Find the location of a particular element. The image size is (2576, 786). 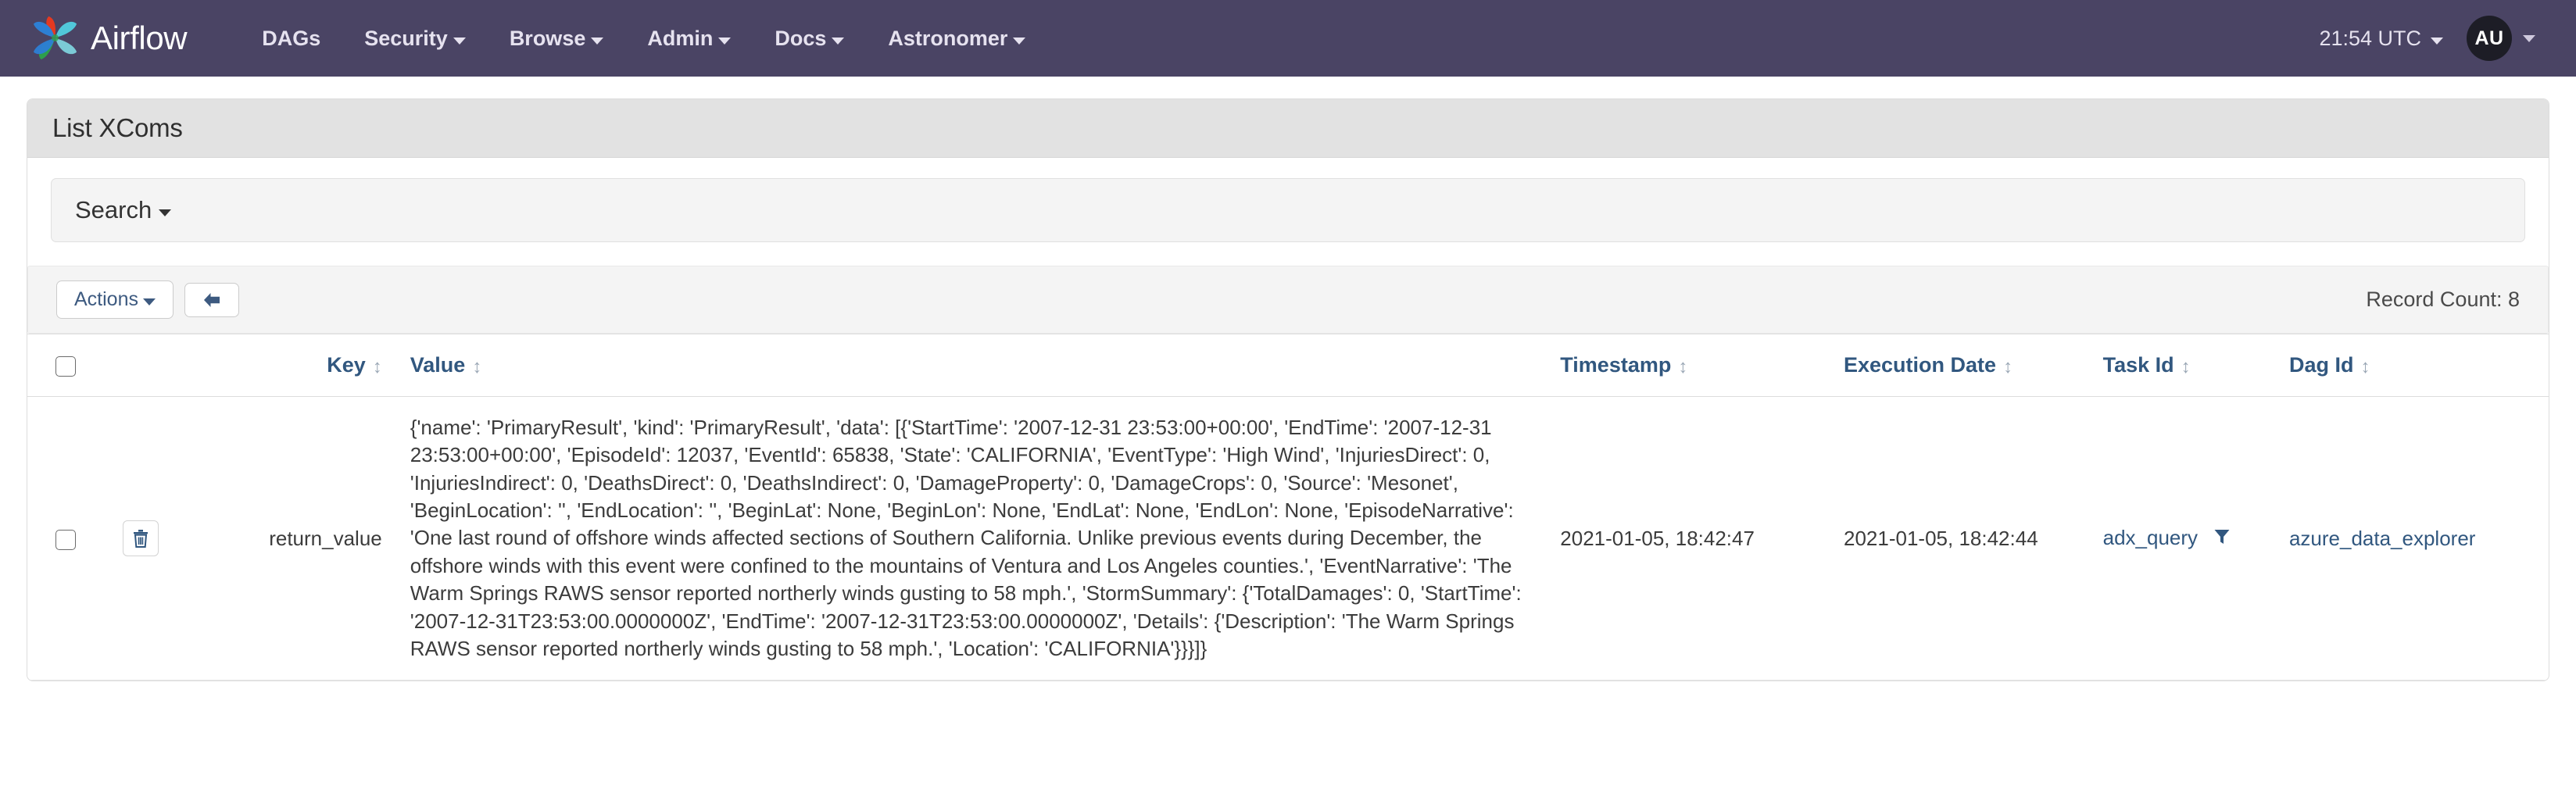

avatar: AU is located at coordinates (2489, 38).